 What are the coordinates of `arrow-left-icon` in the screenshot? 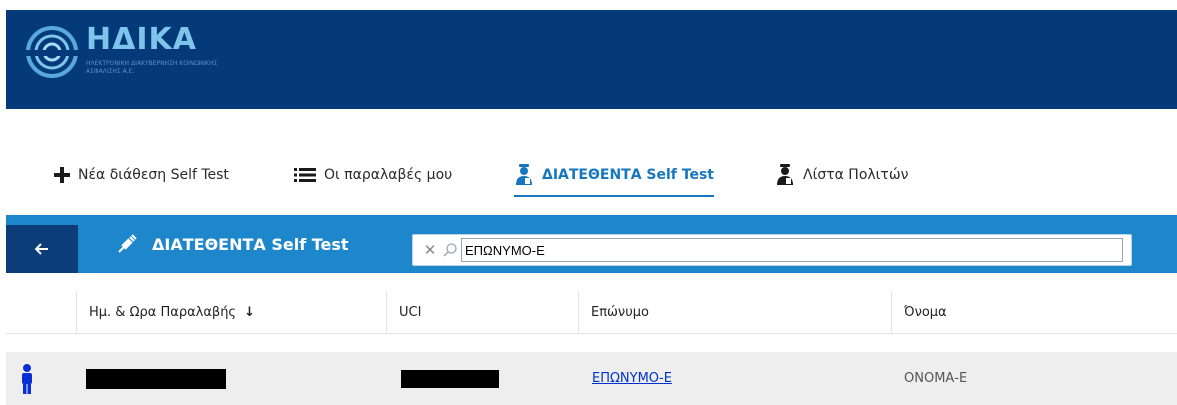 It's located at (41, 249).